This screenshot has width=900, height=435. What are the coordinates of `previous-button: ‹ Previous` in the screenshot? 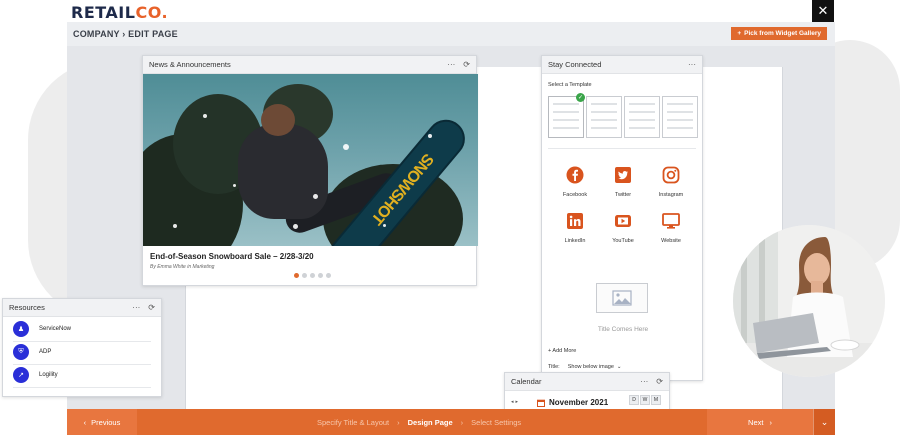 It's located at (102, 422).